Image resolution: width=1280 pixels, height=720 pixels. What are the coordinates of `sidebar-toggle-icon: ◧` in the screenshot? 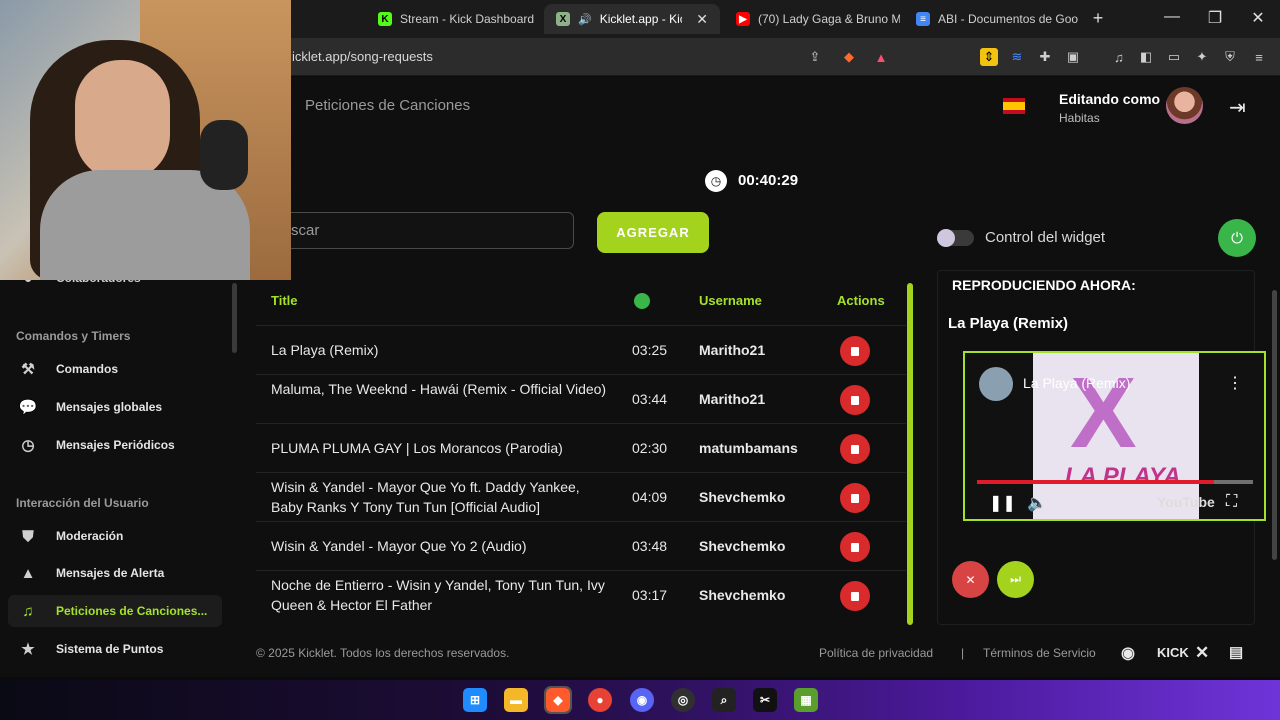 It's located at (1146, 57).